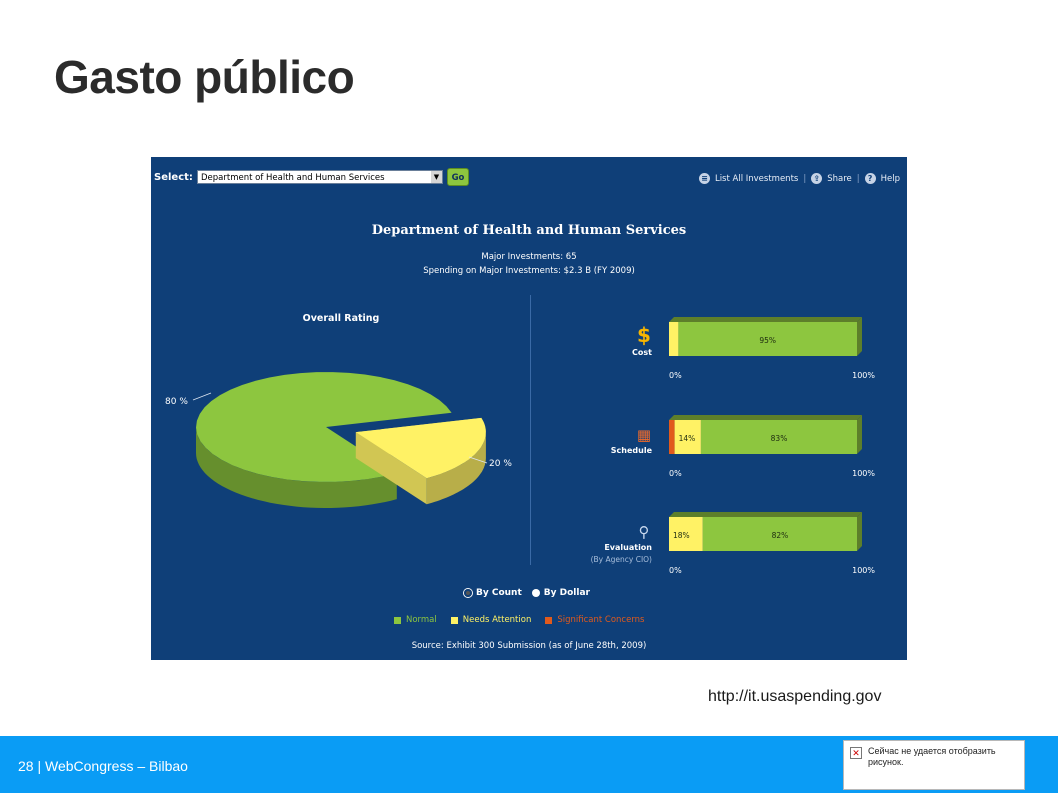 The image size is (1058, 793). Describe the element at coordinates (767, 340) in the screenshot. I see `bar-data-label: 95%` at that location.